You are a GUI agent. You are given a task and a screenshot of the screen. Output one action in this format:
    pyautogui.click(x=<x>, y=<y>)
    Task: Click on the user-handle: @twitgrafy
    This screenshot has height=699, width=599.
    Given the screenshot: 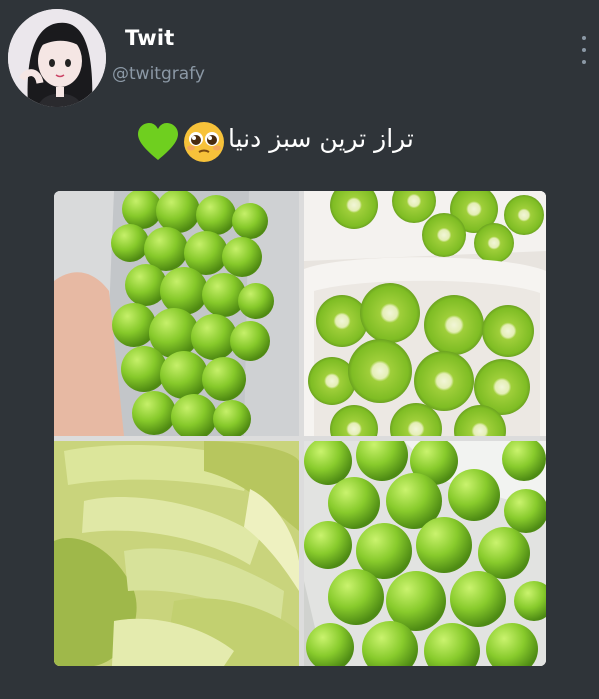 What is the action you would take?
    pyautogui.click(x=158, y=74)
    